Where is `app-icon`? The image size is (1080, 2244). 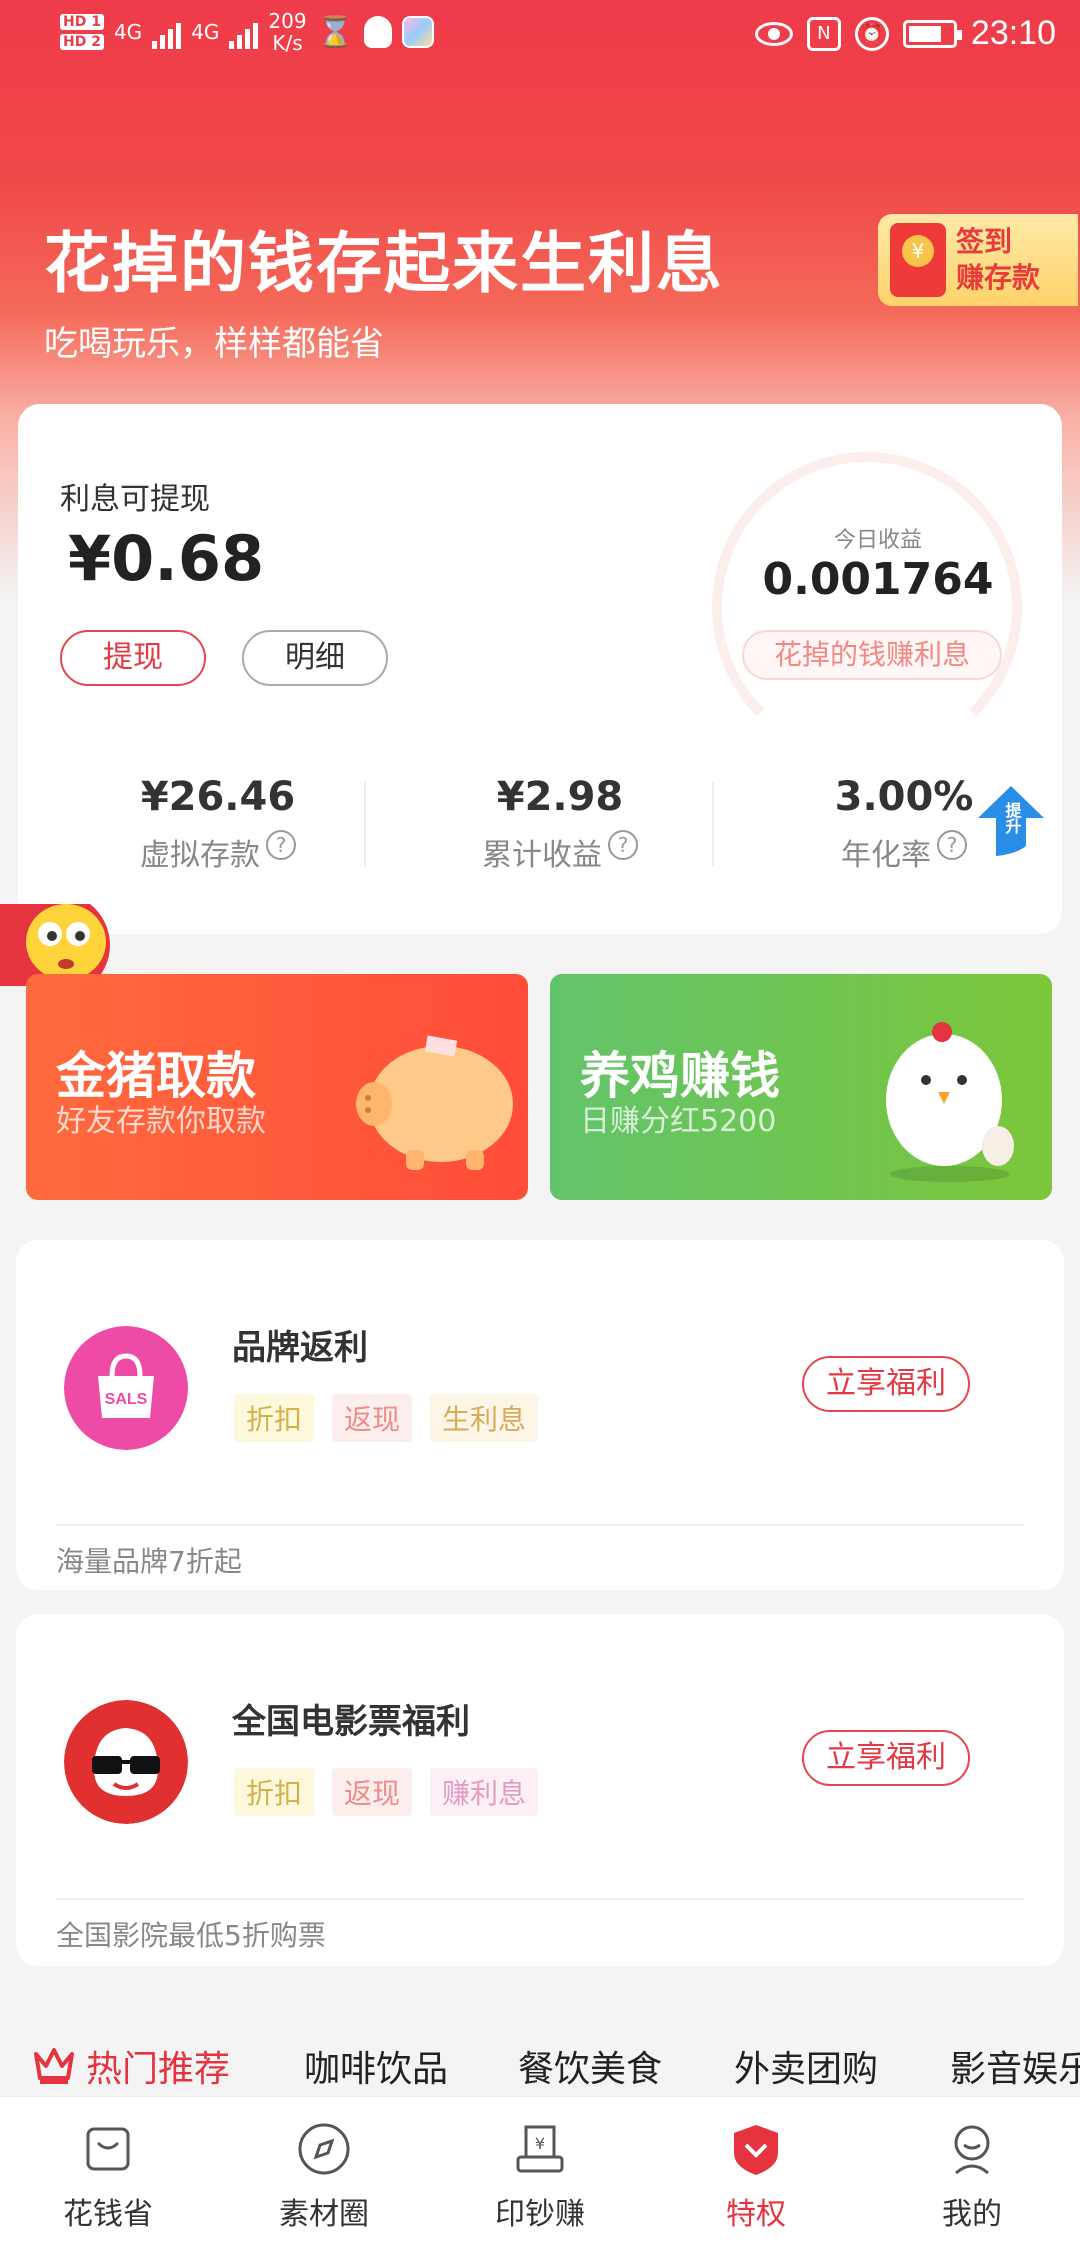
app-icon is located at coordinates (417, 32).